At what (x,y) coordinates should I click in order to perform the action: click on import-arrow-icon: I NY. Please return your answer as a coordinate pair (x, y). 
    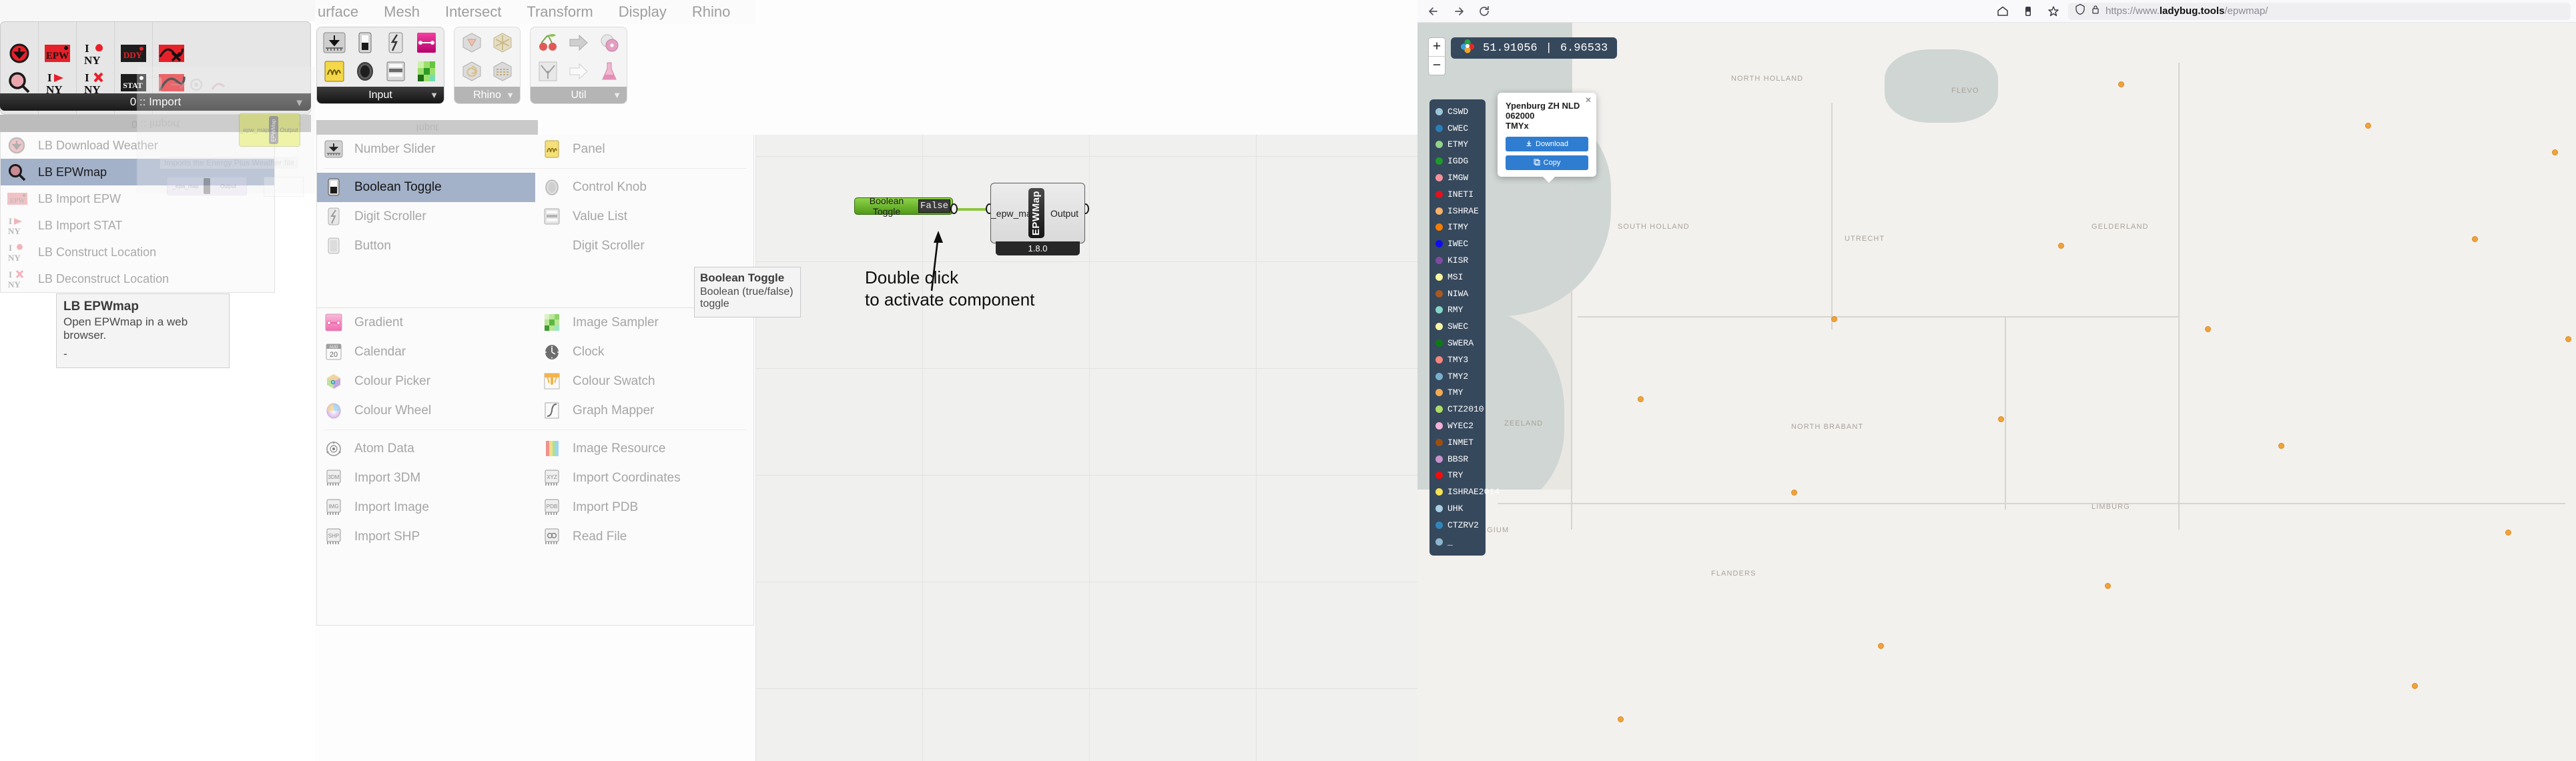
    Looking at the image, I should click on (58, 82).